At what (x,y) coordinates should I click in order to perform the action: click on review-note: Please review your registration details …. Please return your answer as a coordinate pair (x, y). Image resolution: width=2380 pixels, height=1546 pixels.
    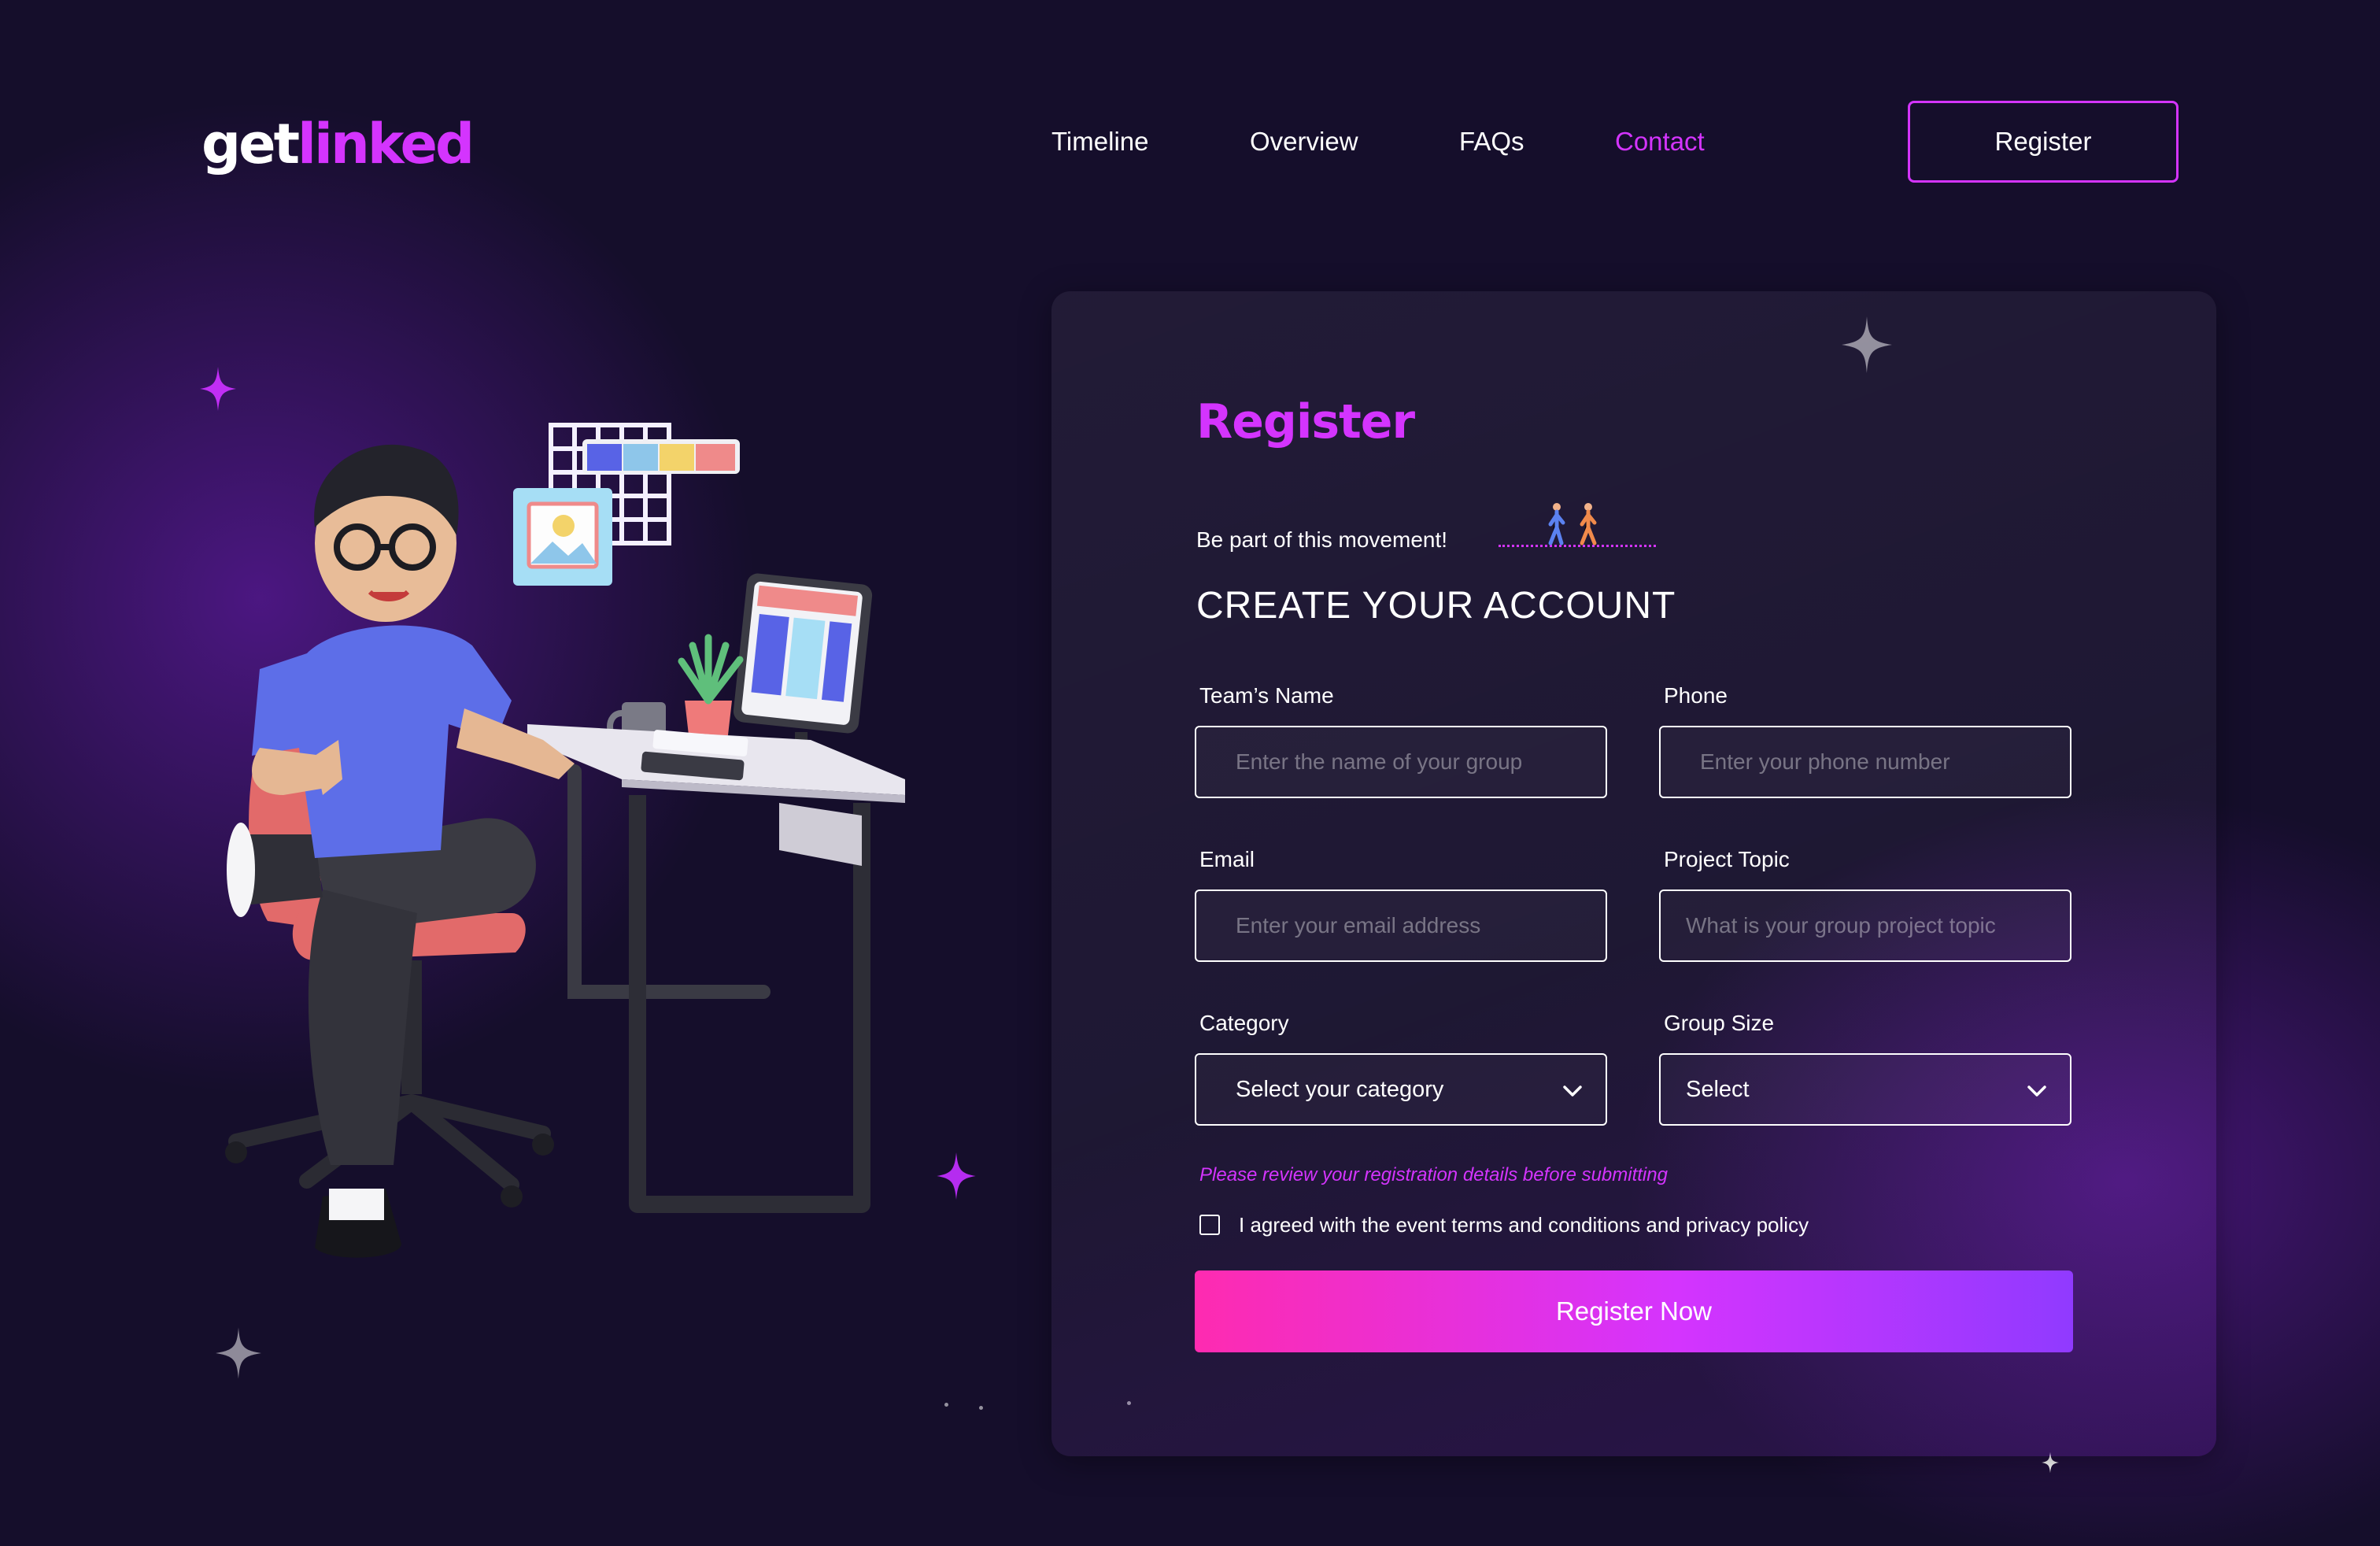
    Looking at the image, I should click on (1433, 1174).